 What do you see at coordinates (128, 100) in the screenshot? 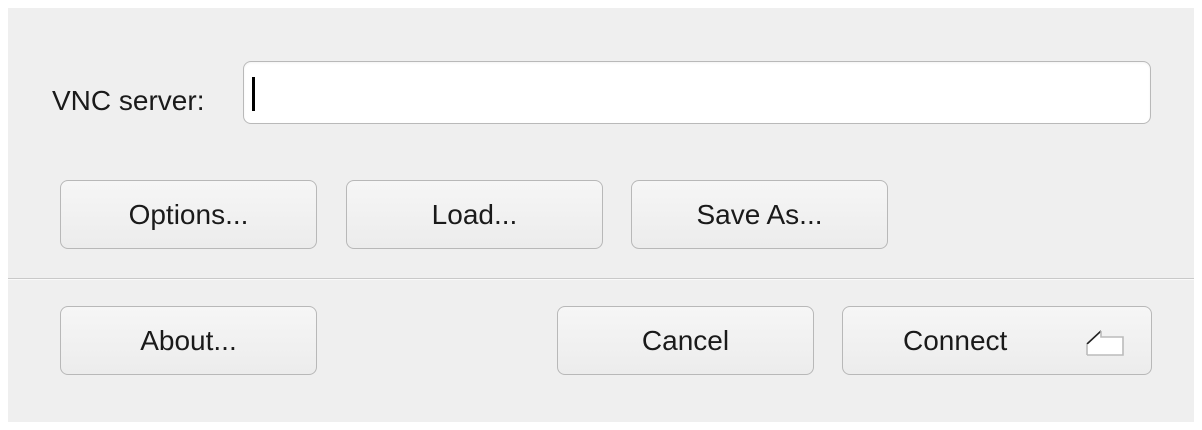
I see `vnc-server-label: VNC server:` at bounding box center [128, 100].